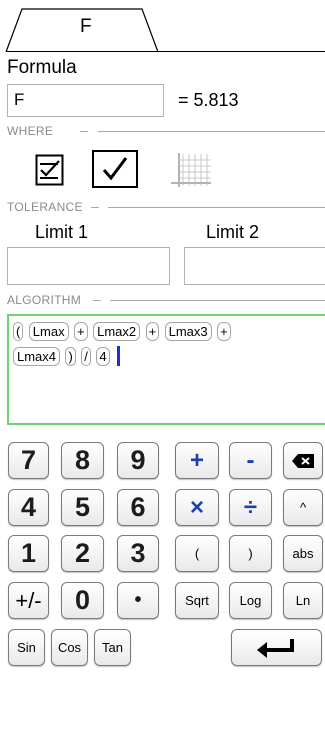 This screenshot has height=736, width=325. Describe the element at coordinates (82, 553) in the screenshot. I see `key-2: 2` at that location.